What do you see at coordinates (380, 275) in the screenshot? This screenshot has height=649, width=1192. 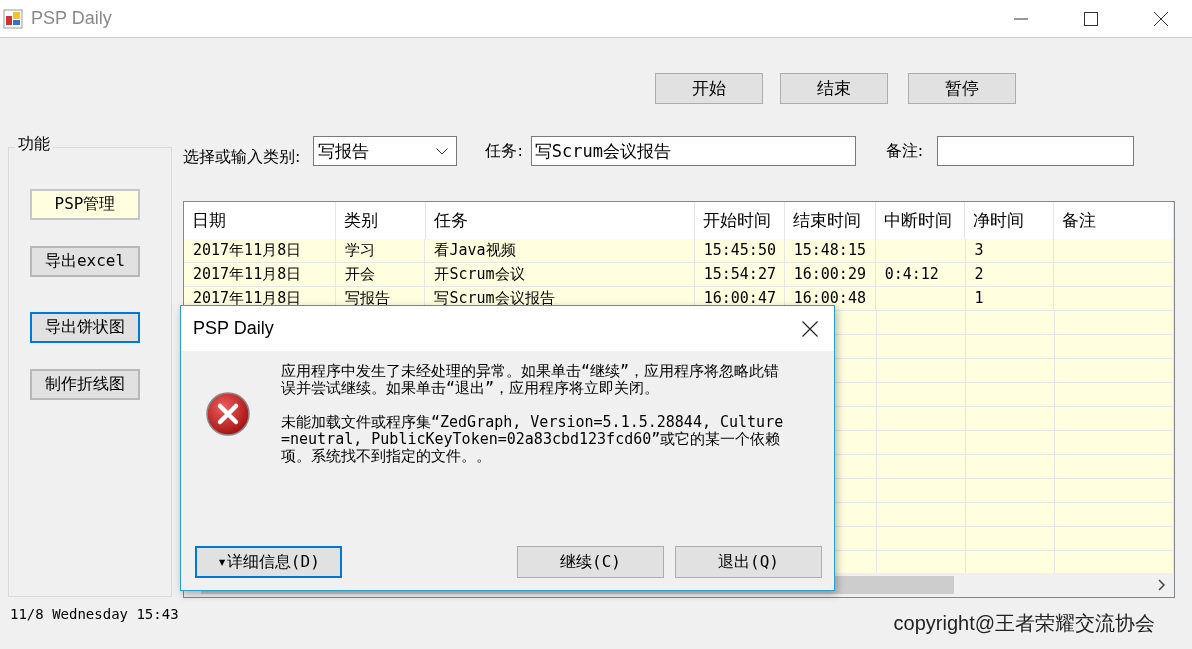 I see `table-cell: 开会` at bounding box center [380, 275].